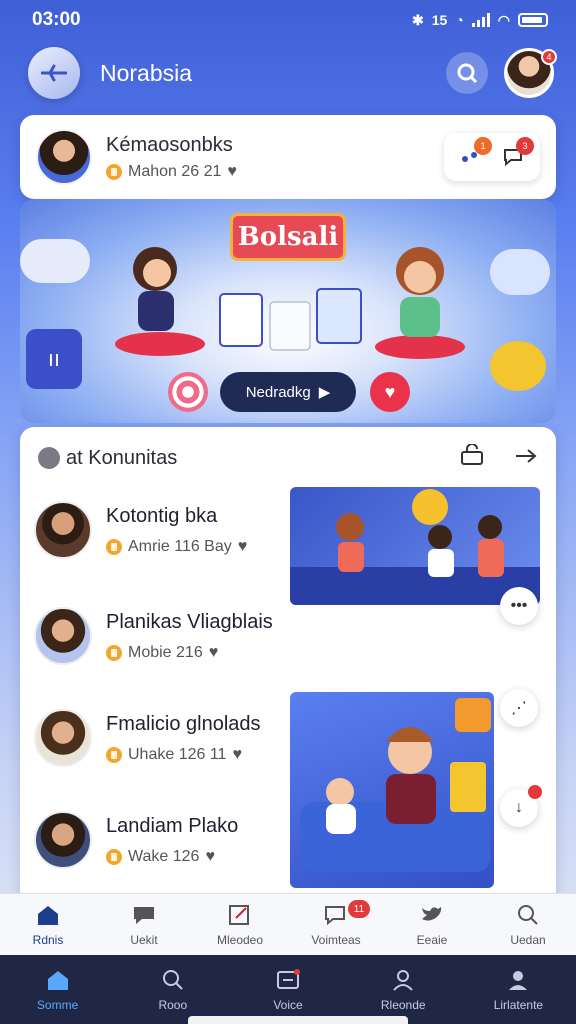 The image size is (576, 1024). What do you see at coordinates (144, 915) in the screenshot?
I see `chat-heart-icon` at bounding box center [144, 915].